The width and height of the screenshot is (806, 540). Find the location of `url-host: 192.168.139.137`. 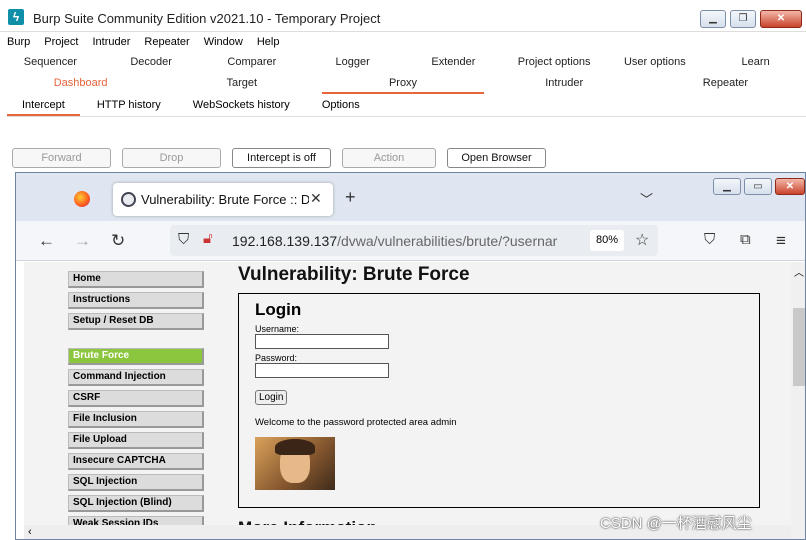

url-host: 192.168.139.137 is located at coordinates (285, 241).